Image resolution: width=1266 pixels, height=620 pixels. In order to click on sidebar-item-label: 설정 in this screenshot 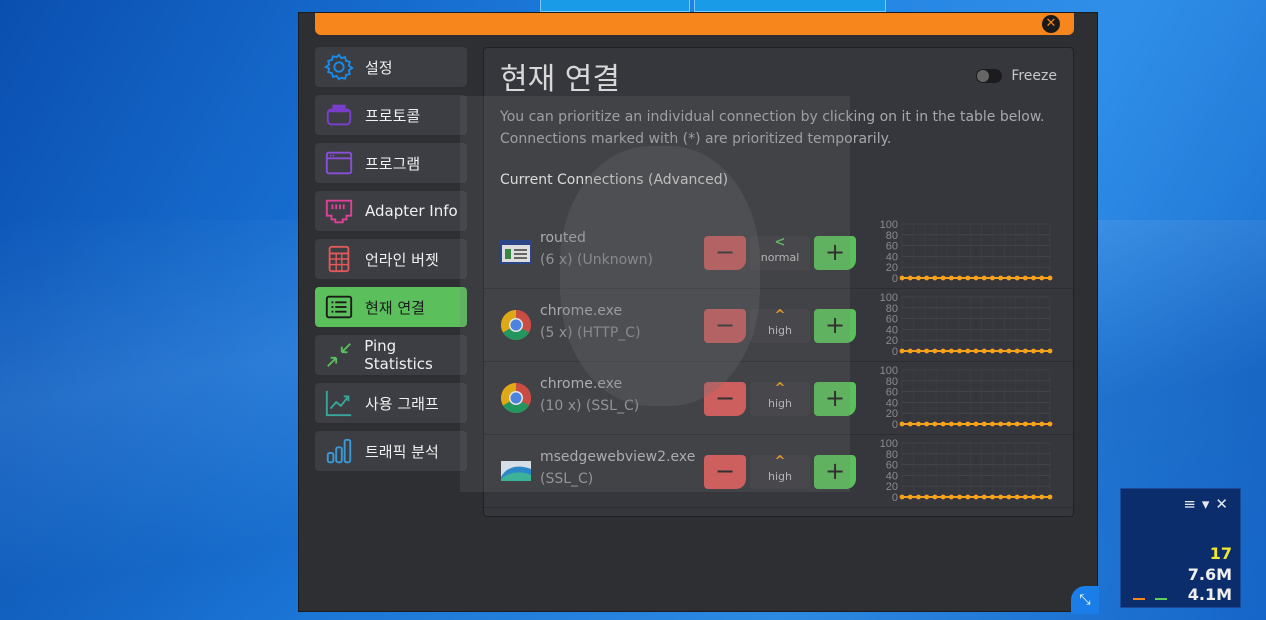, I will do `click(379, 67)`.